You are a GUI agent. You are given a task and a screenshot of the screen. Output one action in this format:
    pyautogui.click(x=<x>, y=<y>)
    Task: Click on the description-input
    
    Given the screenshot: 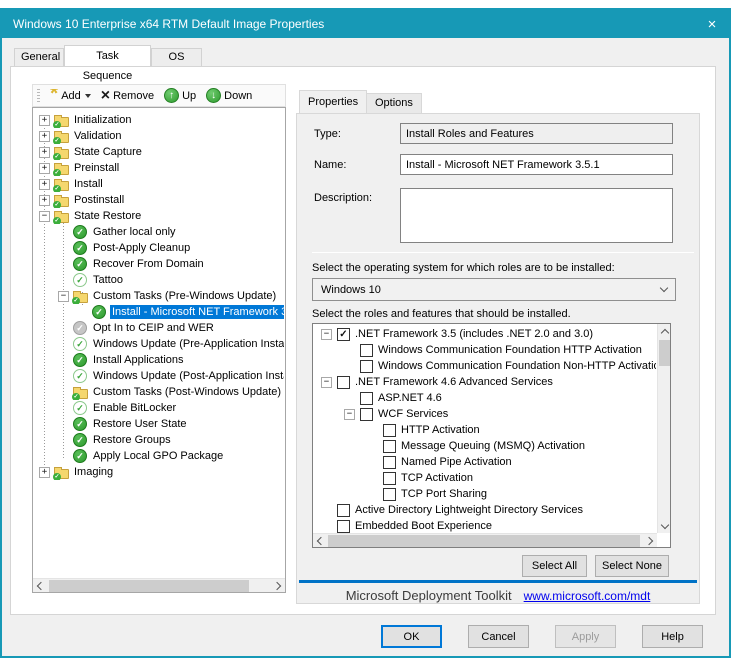 What is the action you would take?
    pyautogui.click(x=536, y=215)
    